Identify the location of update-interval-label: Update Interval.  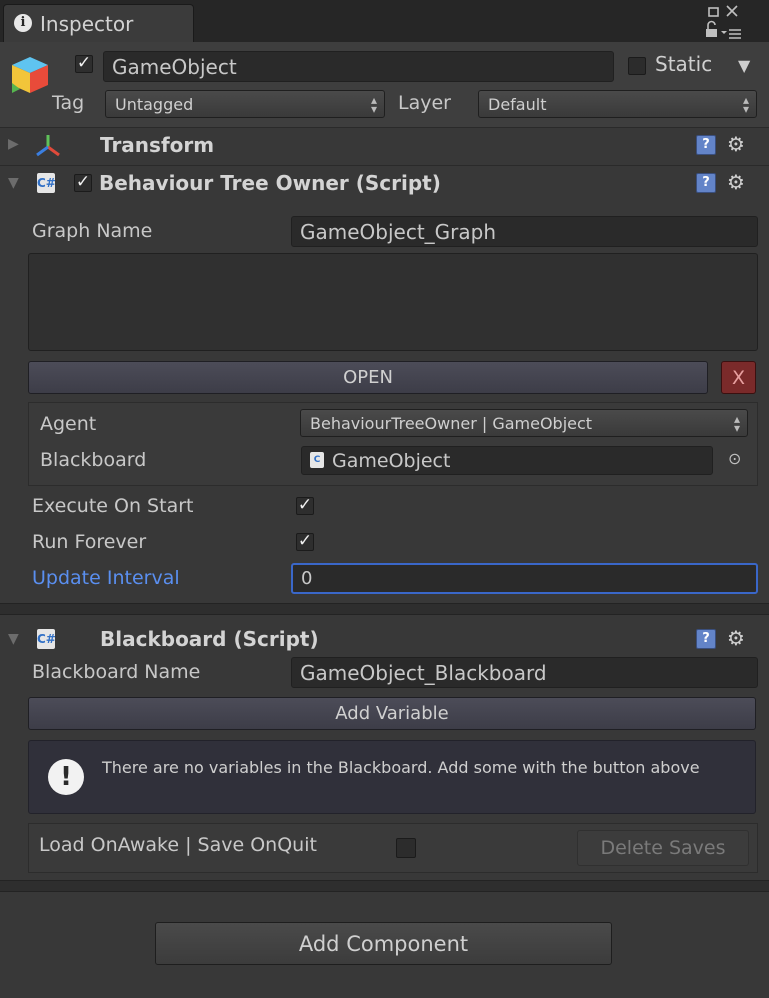
(106, 578).